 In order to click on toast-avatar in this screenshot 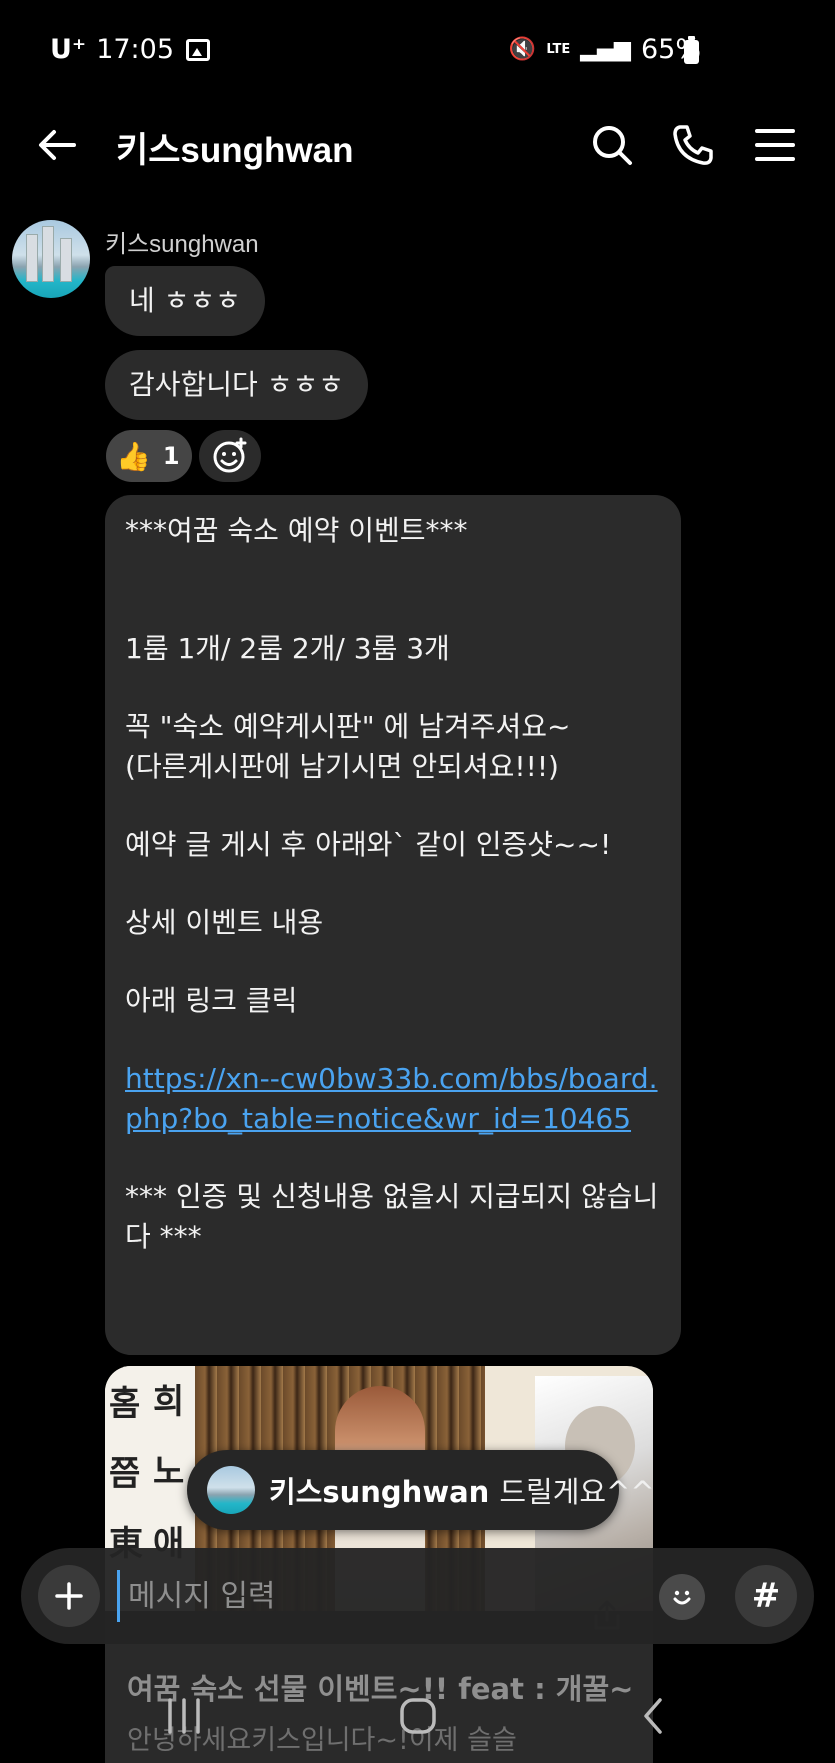, I will do `click(231, 1490)`.